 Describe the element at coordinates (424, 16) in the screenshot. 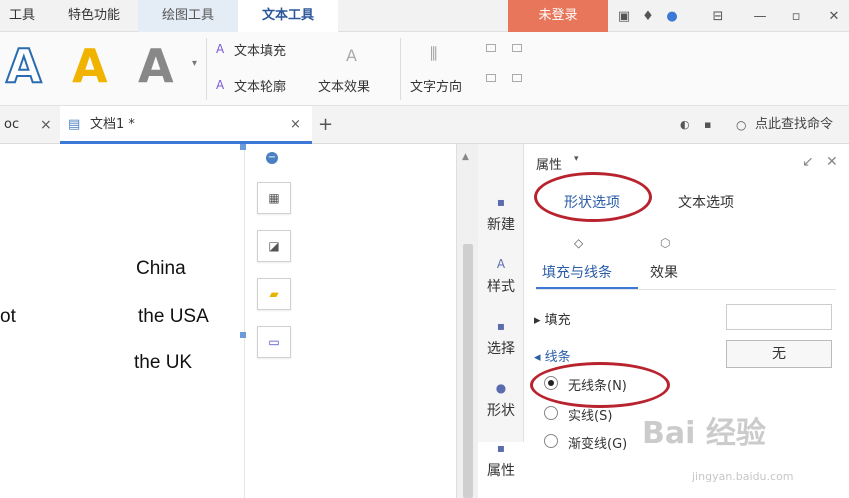

I see `menu-bar: 工具 特色功能 绘图工具 文本工具 未登录 ▣ ♦ ● ⊟ — ▫ ✕` at that location.